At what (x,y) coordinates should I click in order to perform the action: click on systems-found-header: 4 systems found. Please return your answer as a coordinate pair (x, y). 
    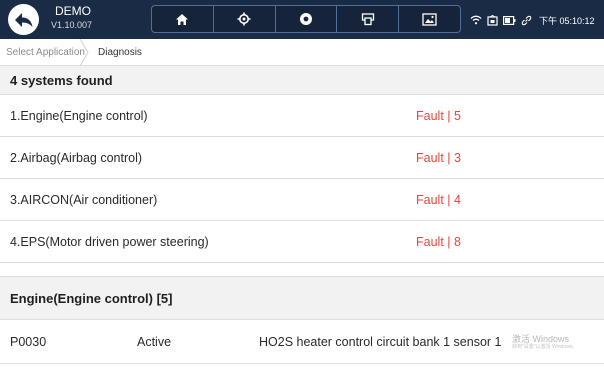
    Looking at the image, I should click on (302, 80).